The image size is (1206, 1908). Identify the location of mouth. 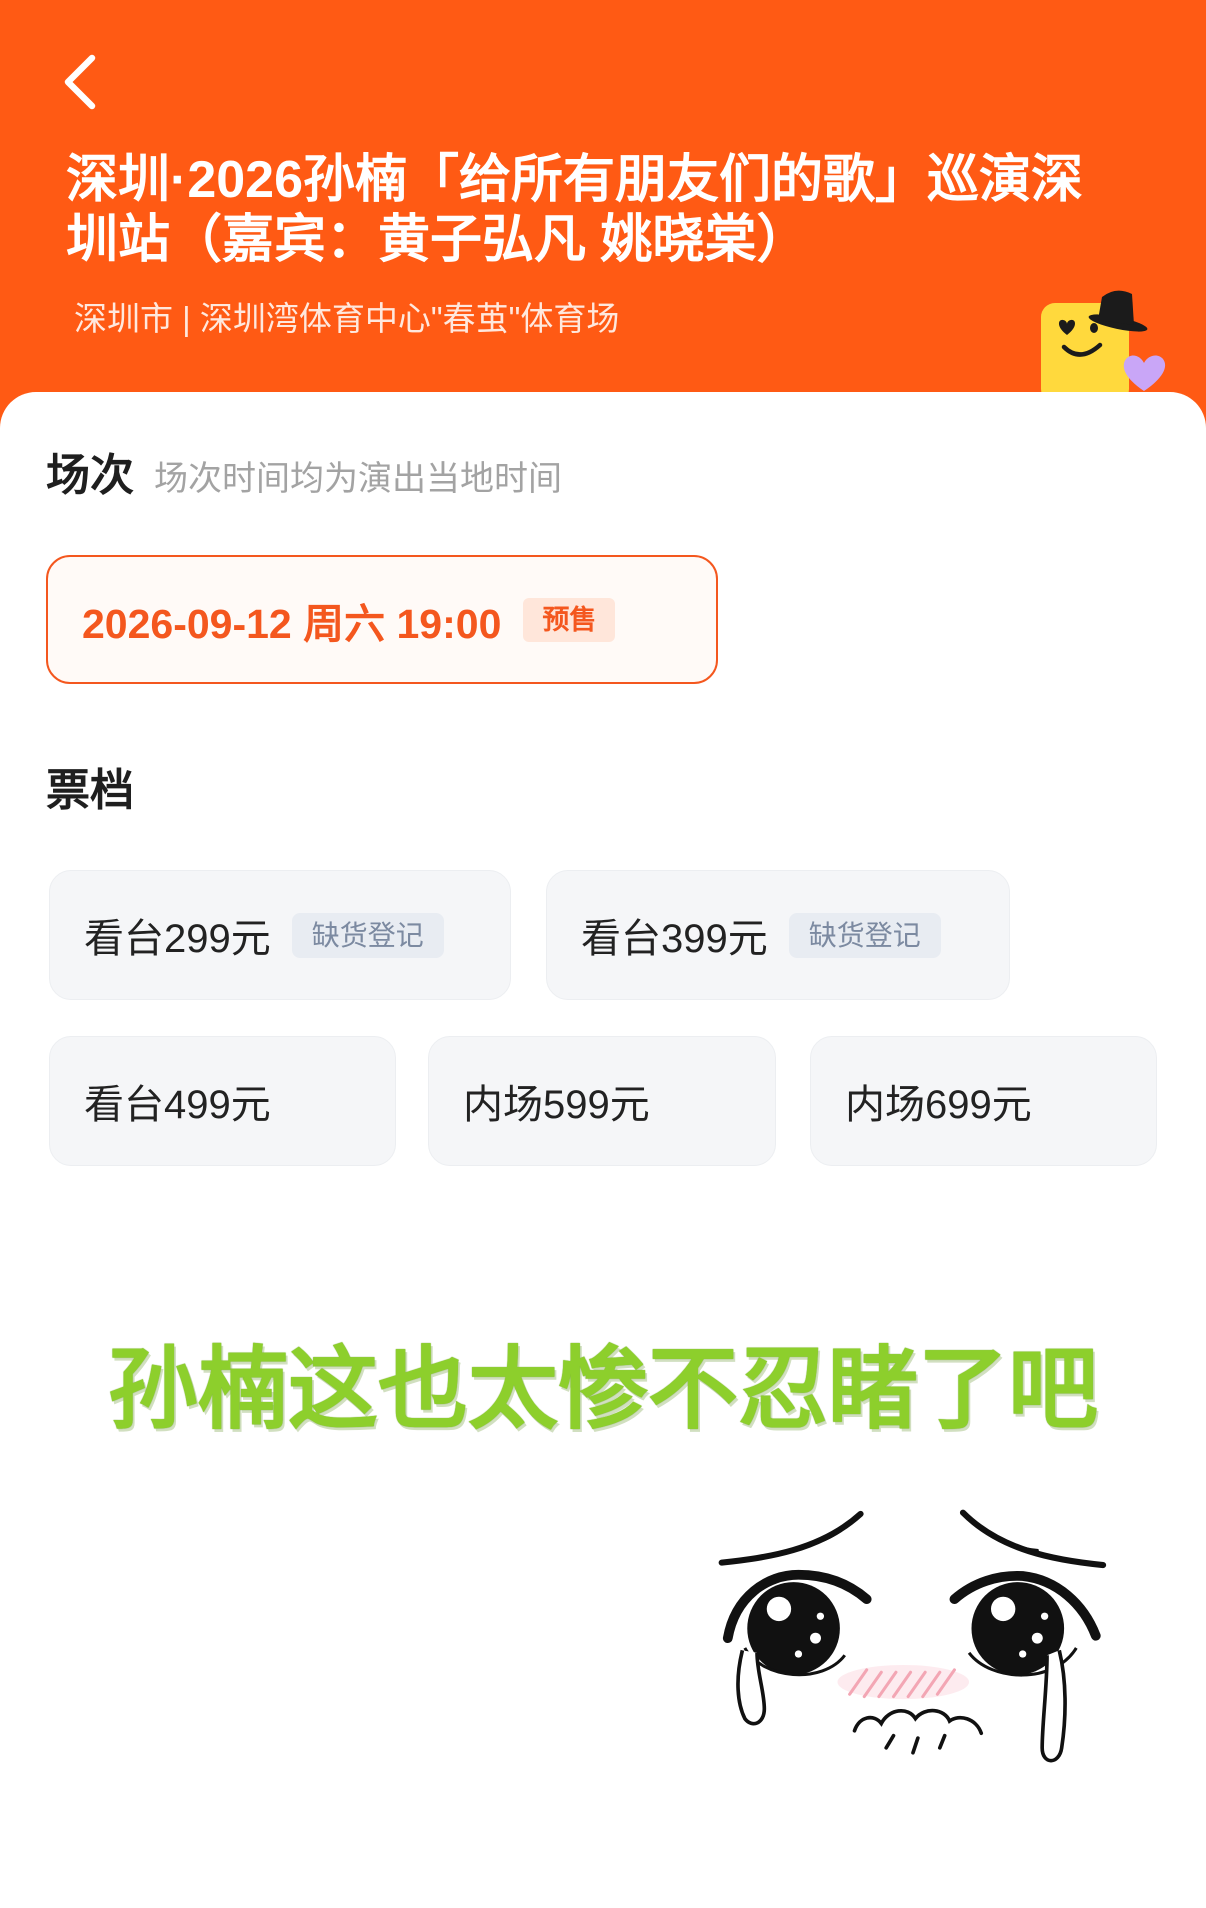
(918, 1731).